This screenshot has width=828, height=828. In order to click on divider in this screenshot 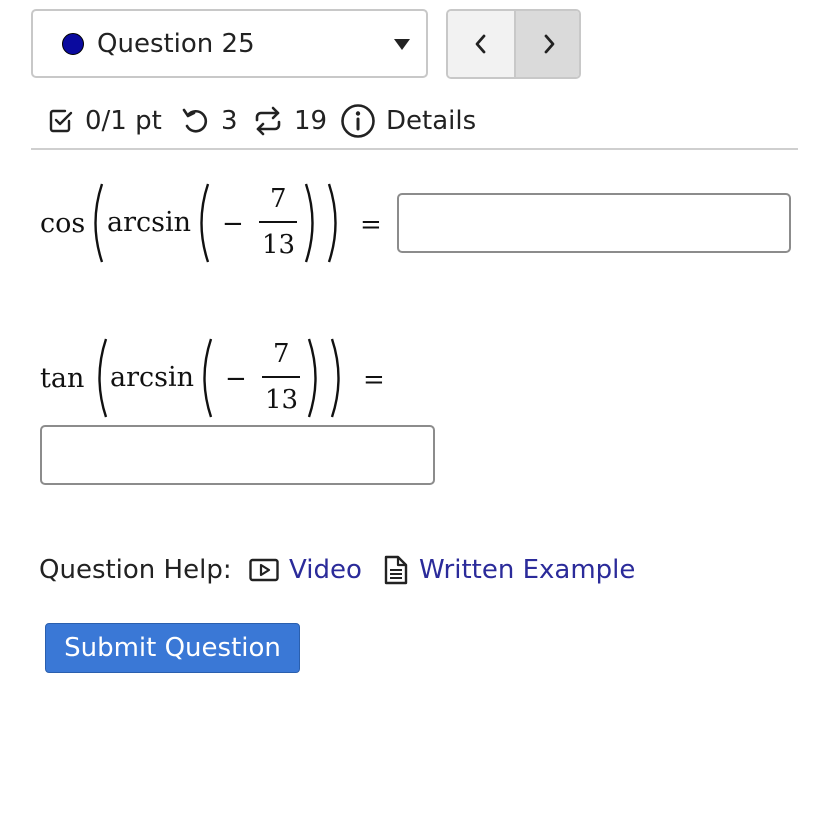, I will do `click(414, 149)`.